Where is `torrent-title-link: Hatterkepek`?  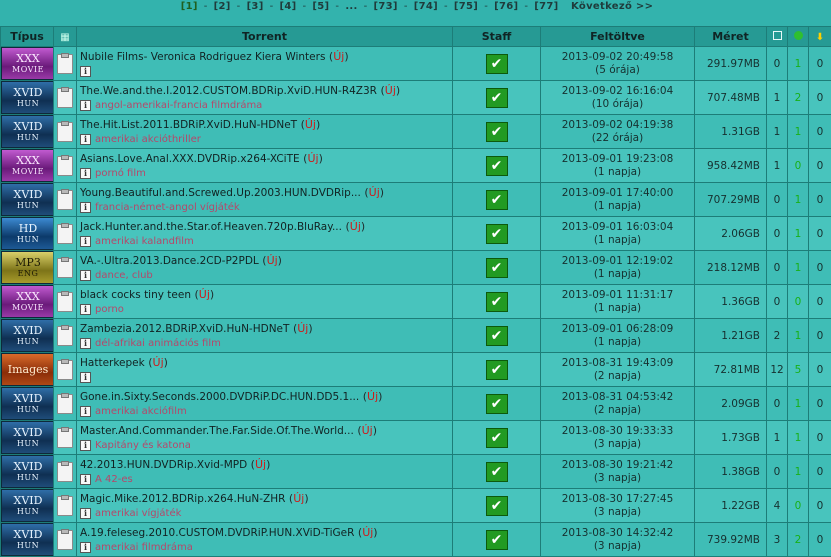
torrent-title-link: Hatterkepek is located at coordinates (112, 363).